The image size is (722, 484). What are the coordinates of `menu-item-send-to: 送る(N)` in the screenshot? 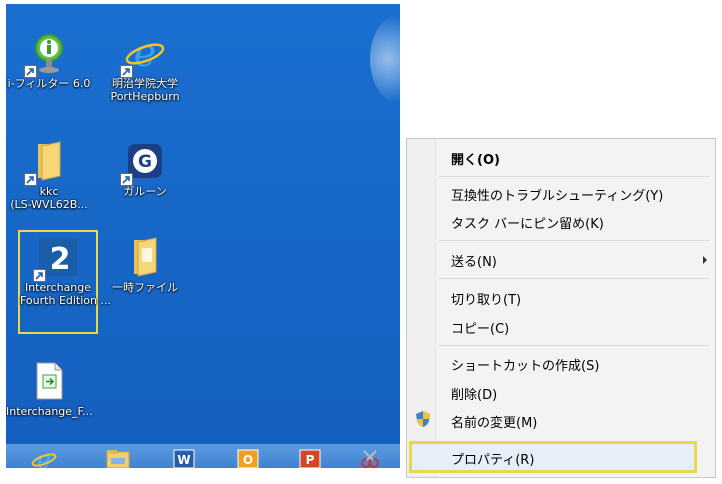 It's located at (474, 260).